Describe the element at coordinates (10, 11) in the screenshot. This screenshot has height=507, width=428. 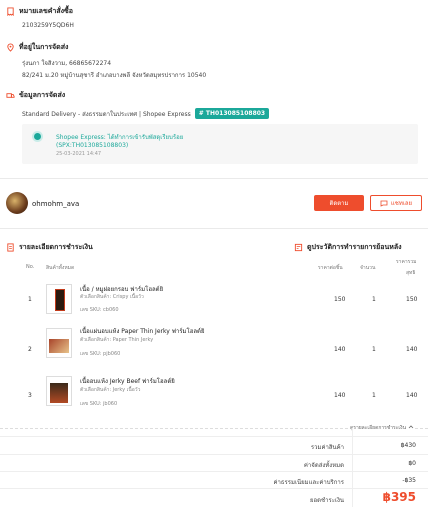
I see `receipt-icon` at that location.